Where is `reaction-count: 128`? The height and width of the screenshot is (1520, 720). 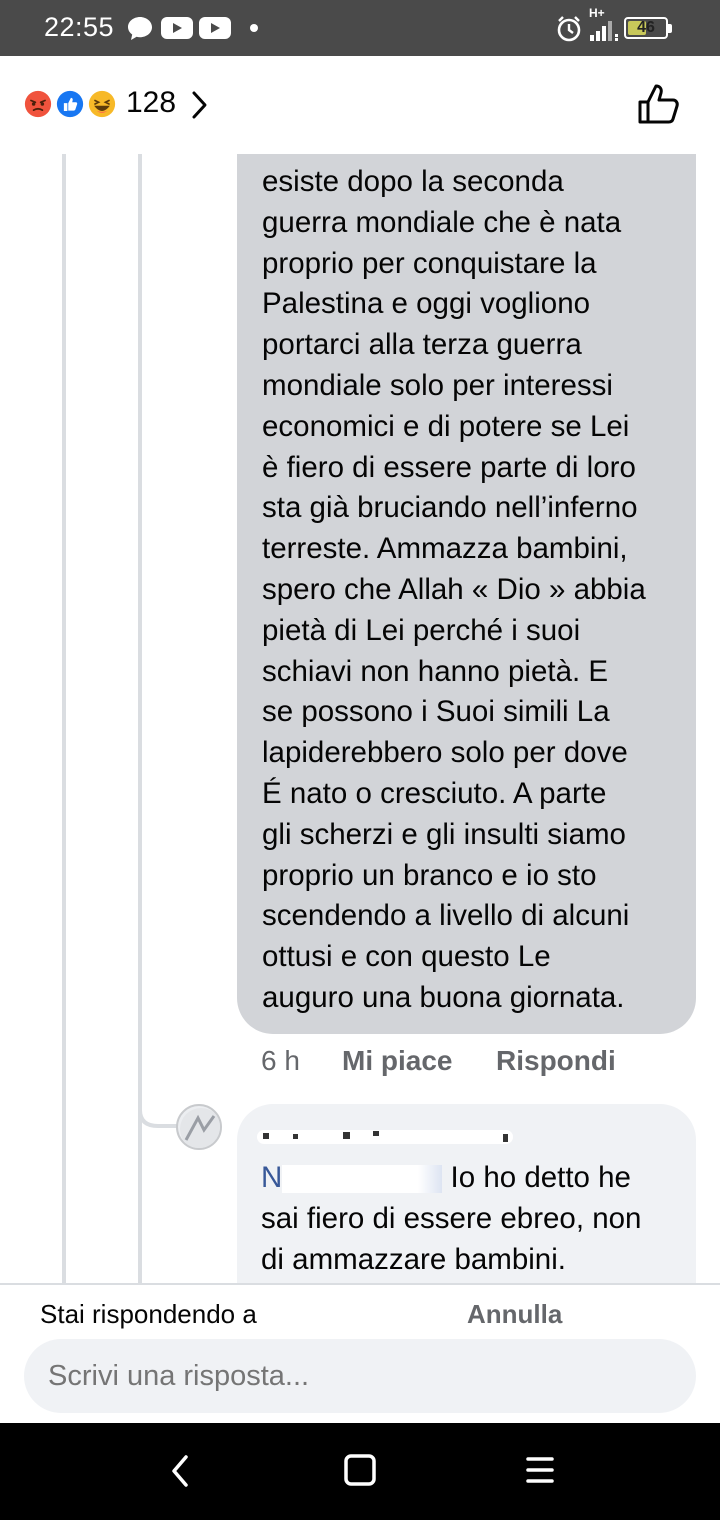 reaction-count: 128 is located at coordinates (151, 102).